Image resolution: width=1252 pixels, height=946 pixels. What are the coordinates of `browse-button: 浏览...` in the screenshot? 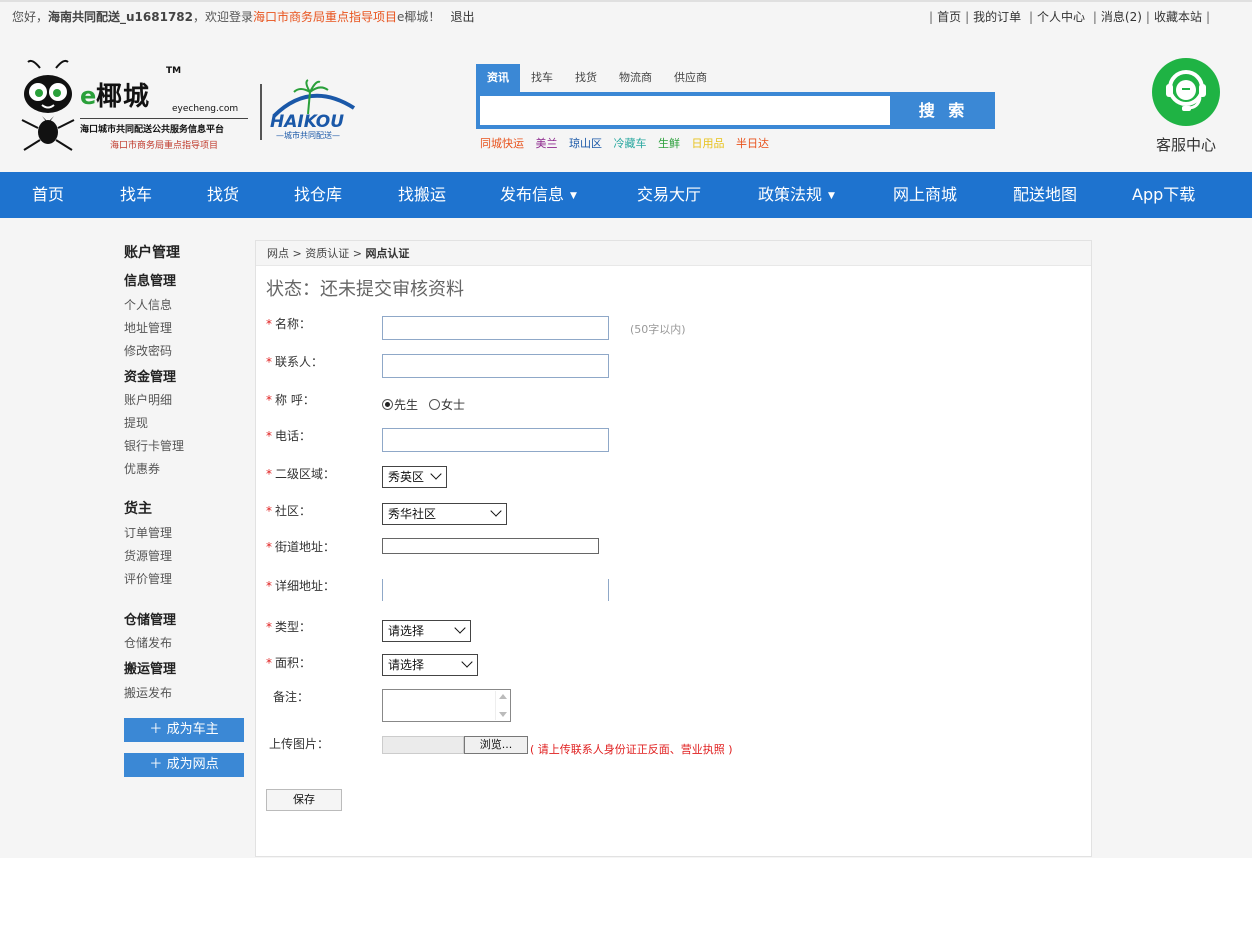 It's located at (496, 745).